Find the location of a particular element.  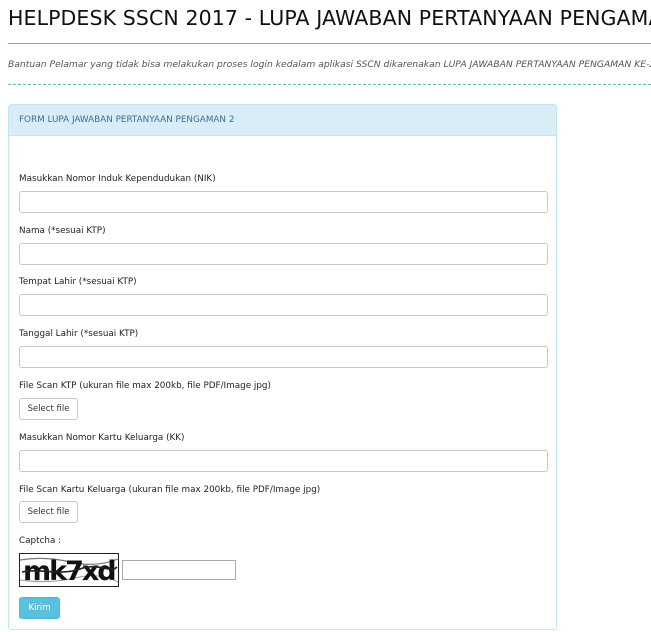

dashed-divider is located at coordinates (329, 84).